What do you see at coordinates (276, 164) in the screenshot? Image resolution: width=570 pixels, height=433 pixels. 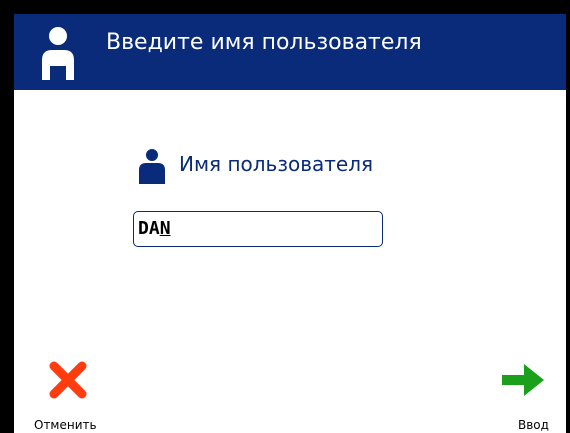 I see `username-label: Имя пользователя` at bounding box center [276, 164].